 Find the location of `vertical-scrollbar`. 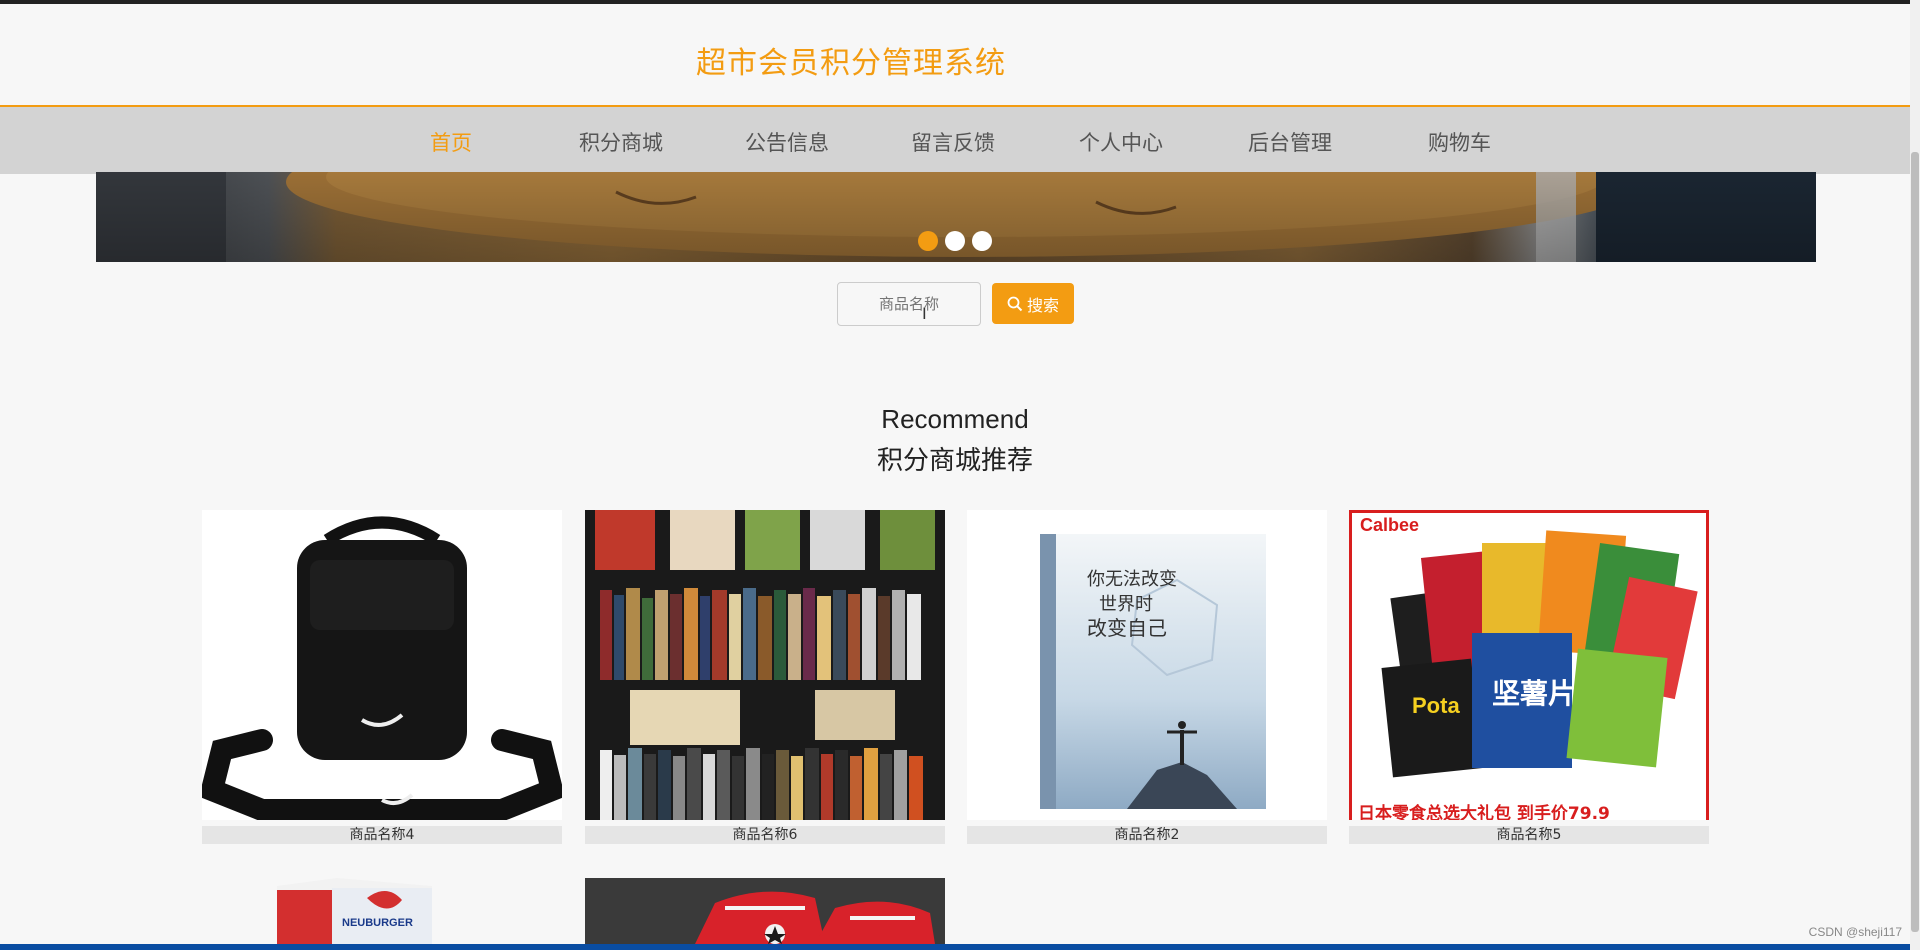

vertical-scrollbar is located at coordinates (1915, 475).